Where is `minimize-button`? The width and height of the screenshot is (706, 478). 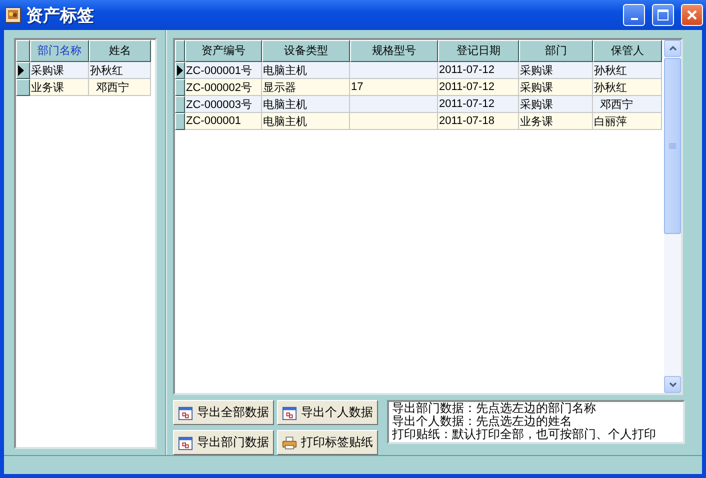 minimize-button is located at coordinates (634, 15).